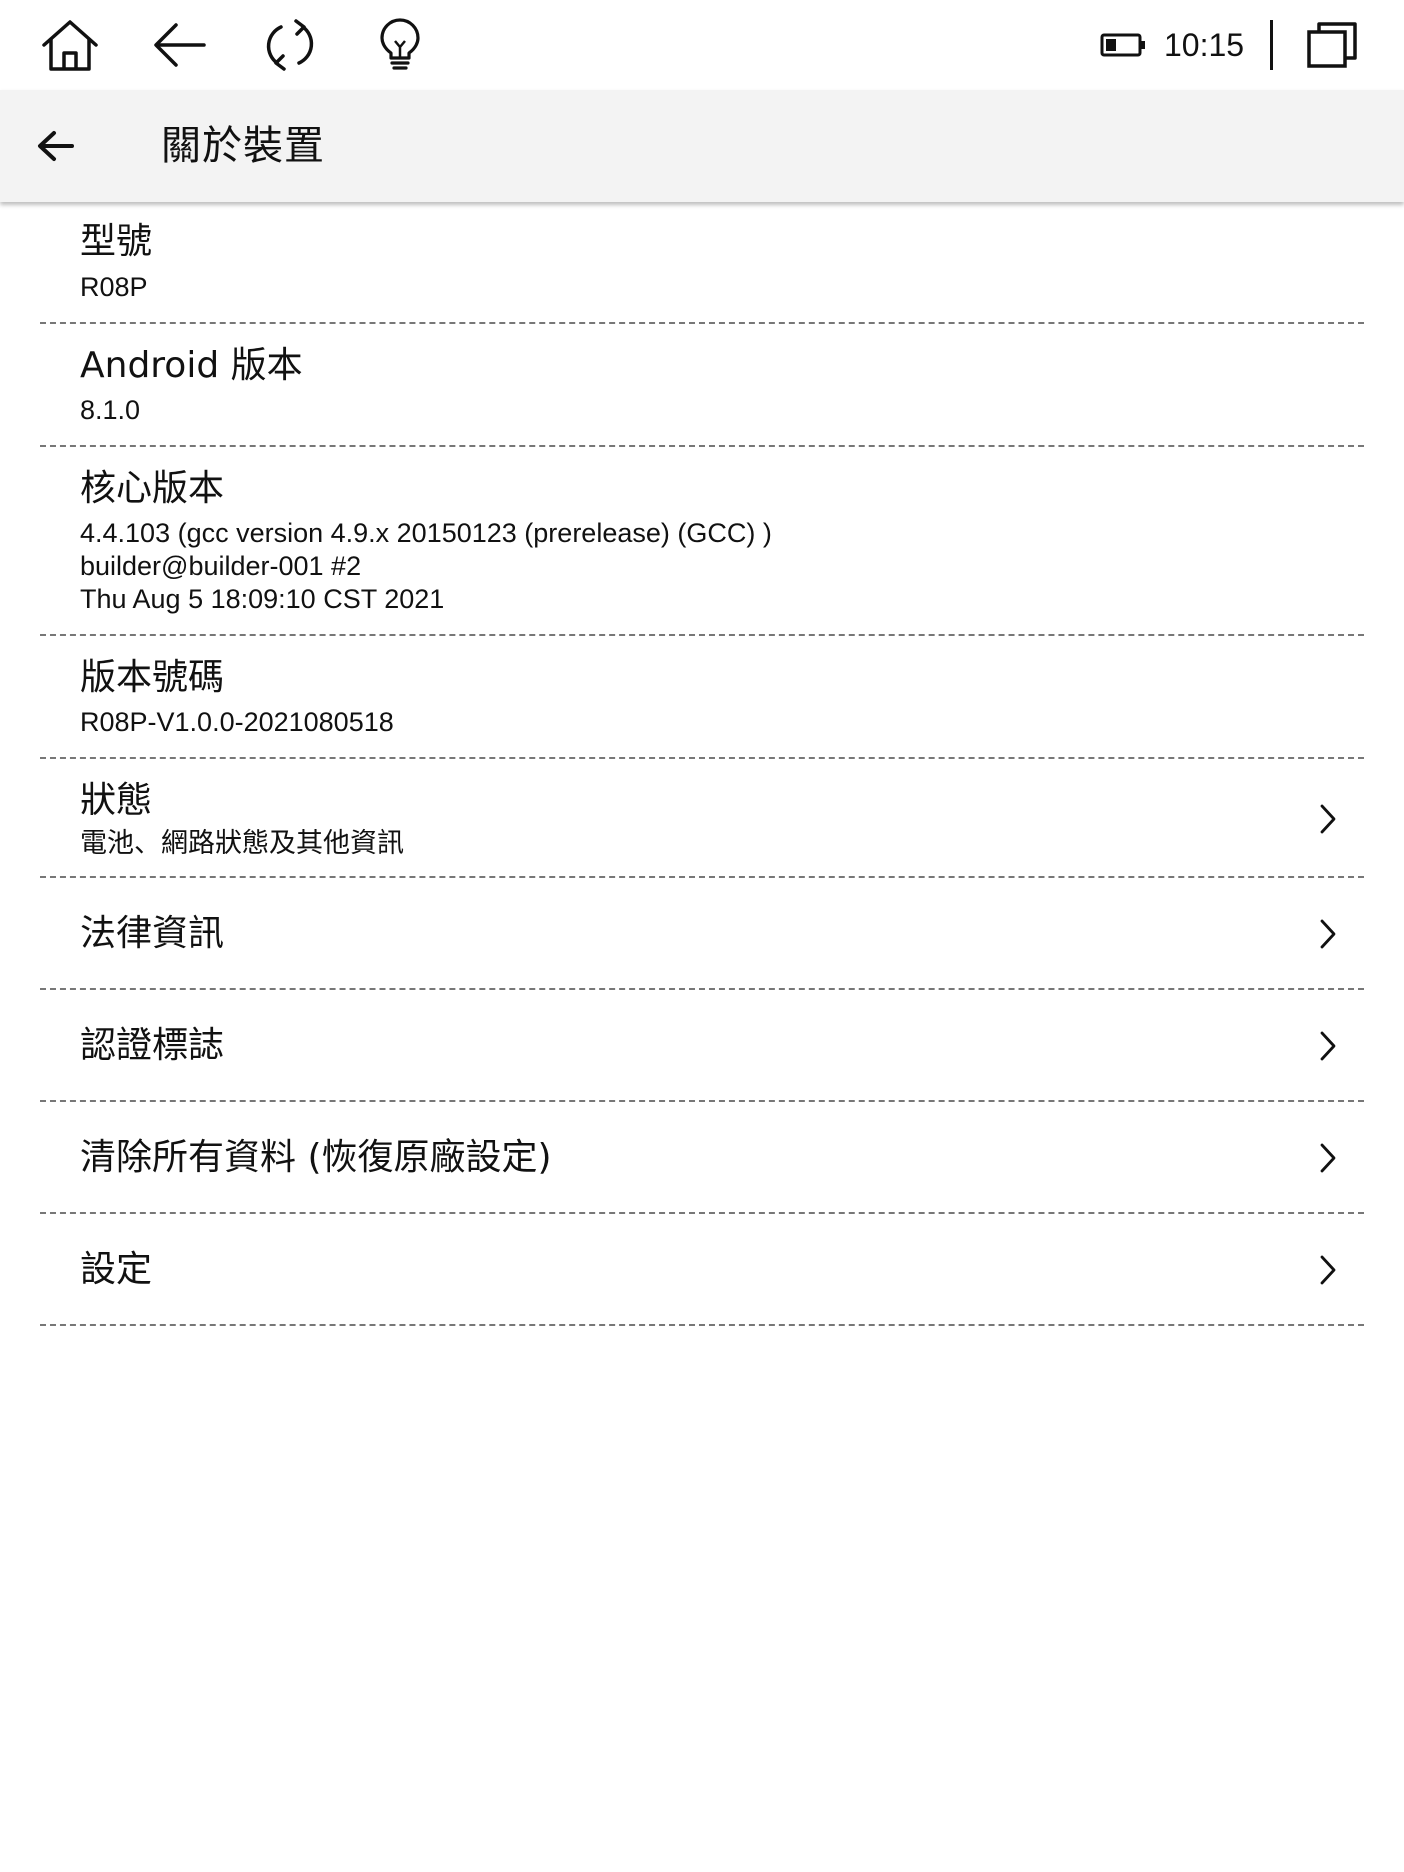 Image resolution: width=1404 pixels, height=1872 pixels. I want to click on list-item-legal-info: 法律資訊, so click(702, 934).